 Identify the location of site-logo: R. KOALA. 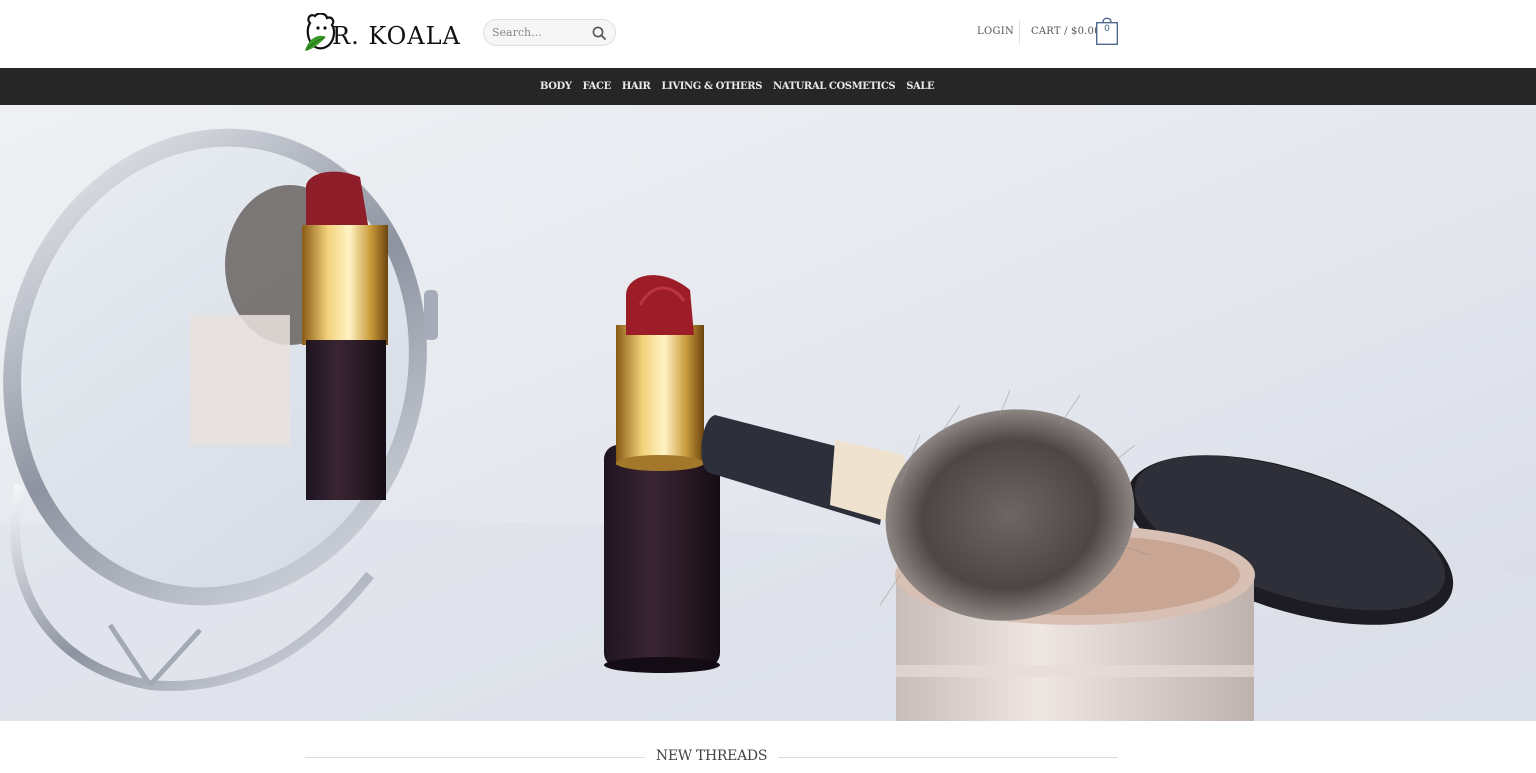
(384, 33).